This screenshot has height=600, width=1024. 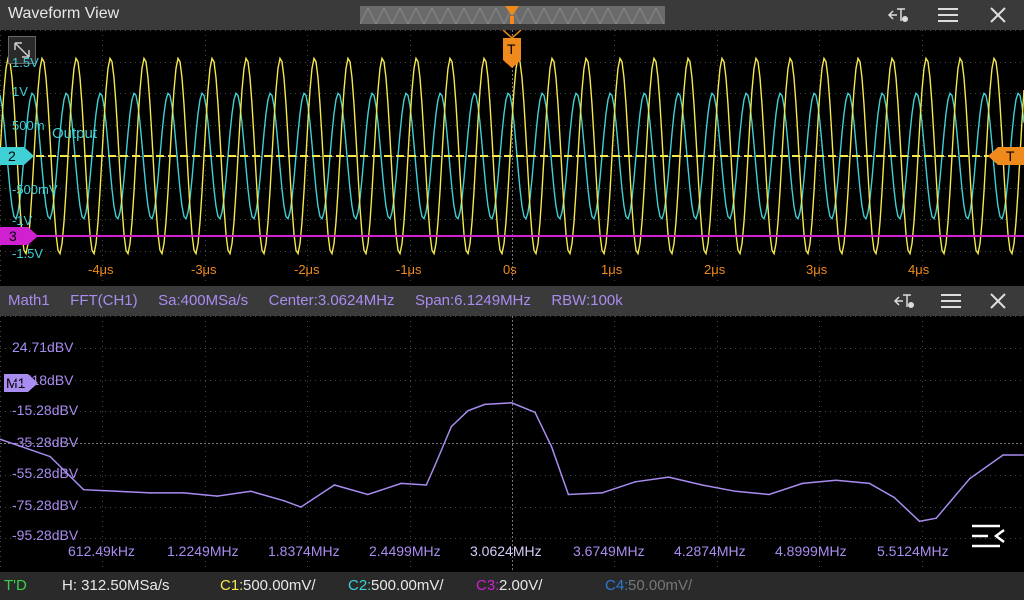 What do you see at coordinates (487, 585) in the screenshot?
I see `c3-label: C3:` at bounding box center [487, 585].